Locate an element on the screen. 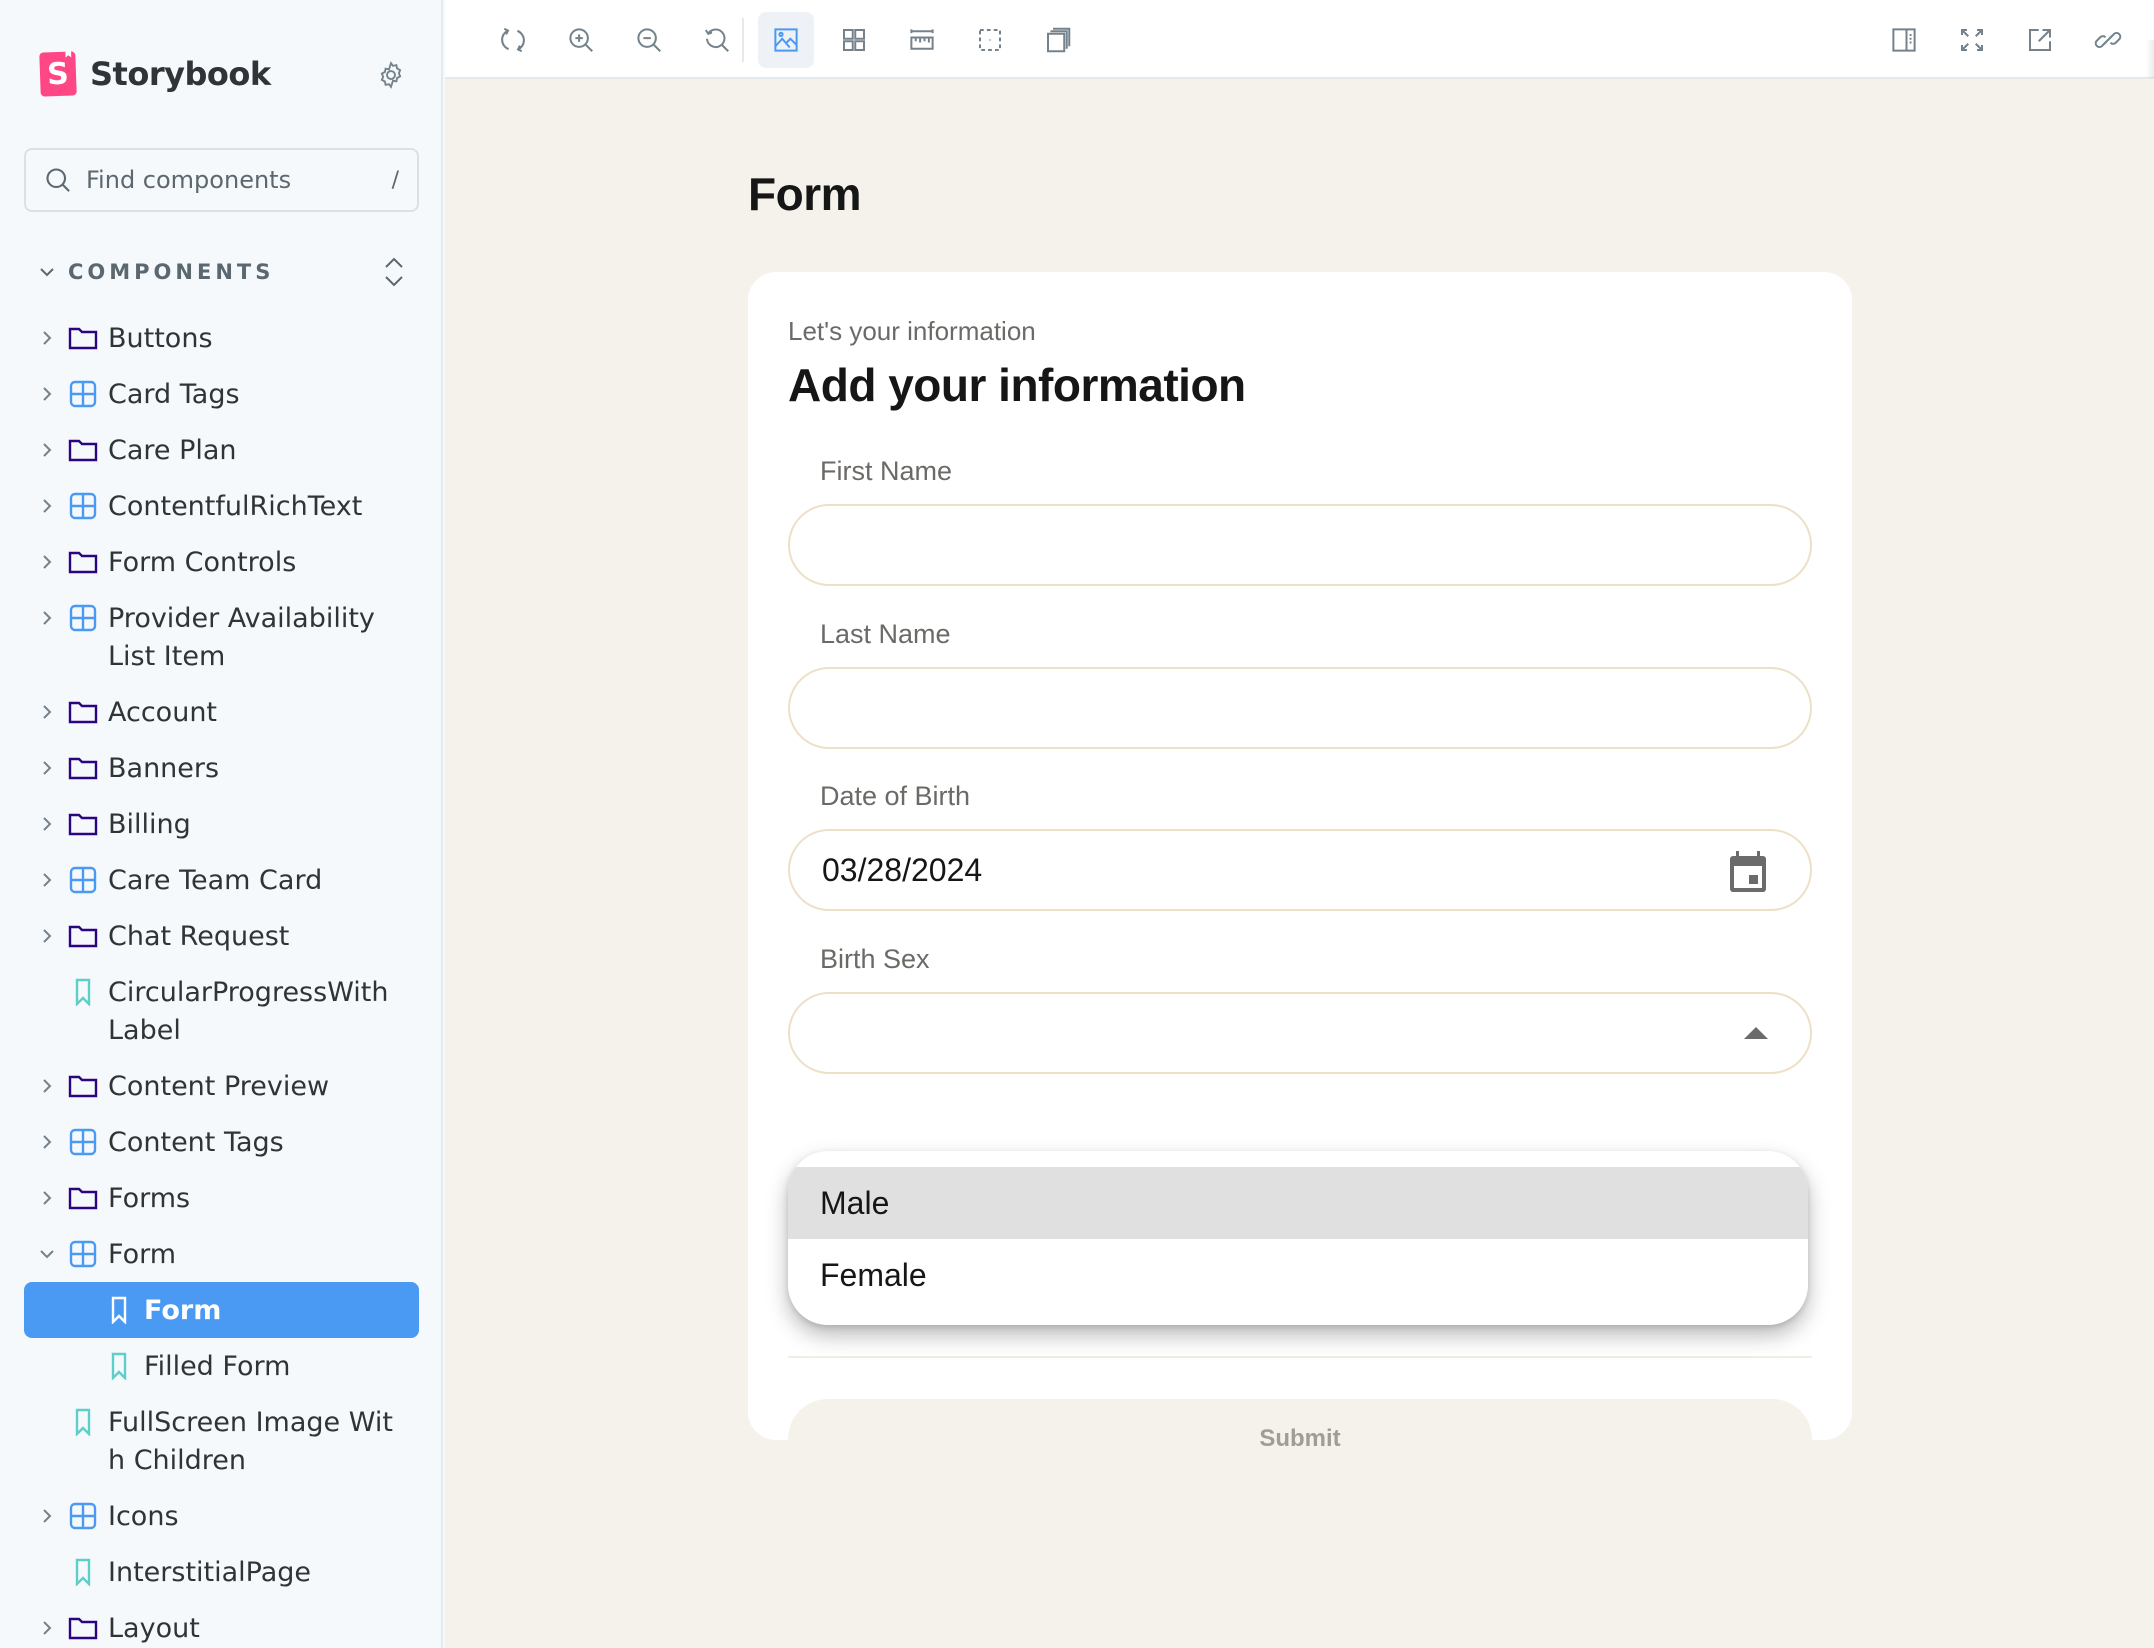  search-box: / is located at coordinates (221, 180).